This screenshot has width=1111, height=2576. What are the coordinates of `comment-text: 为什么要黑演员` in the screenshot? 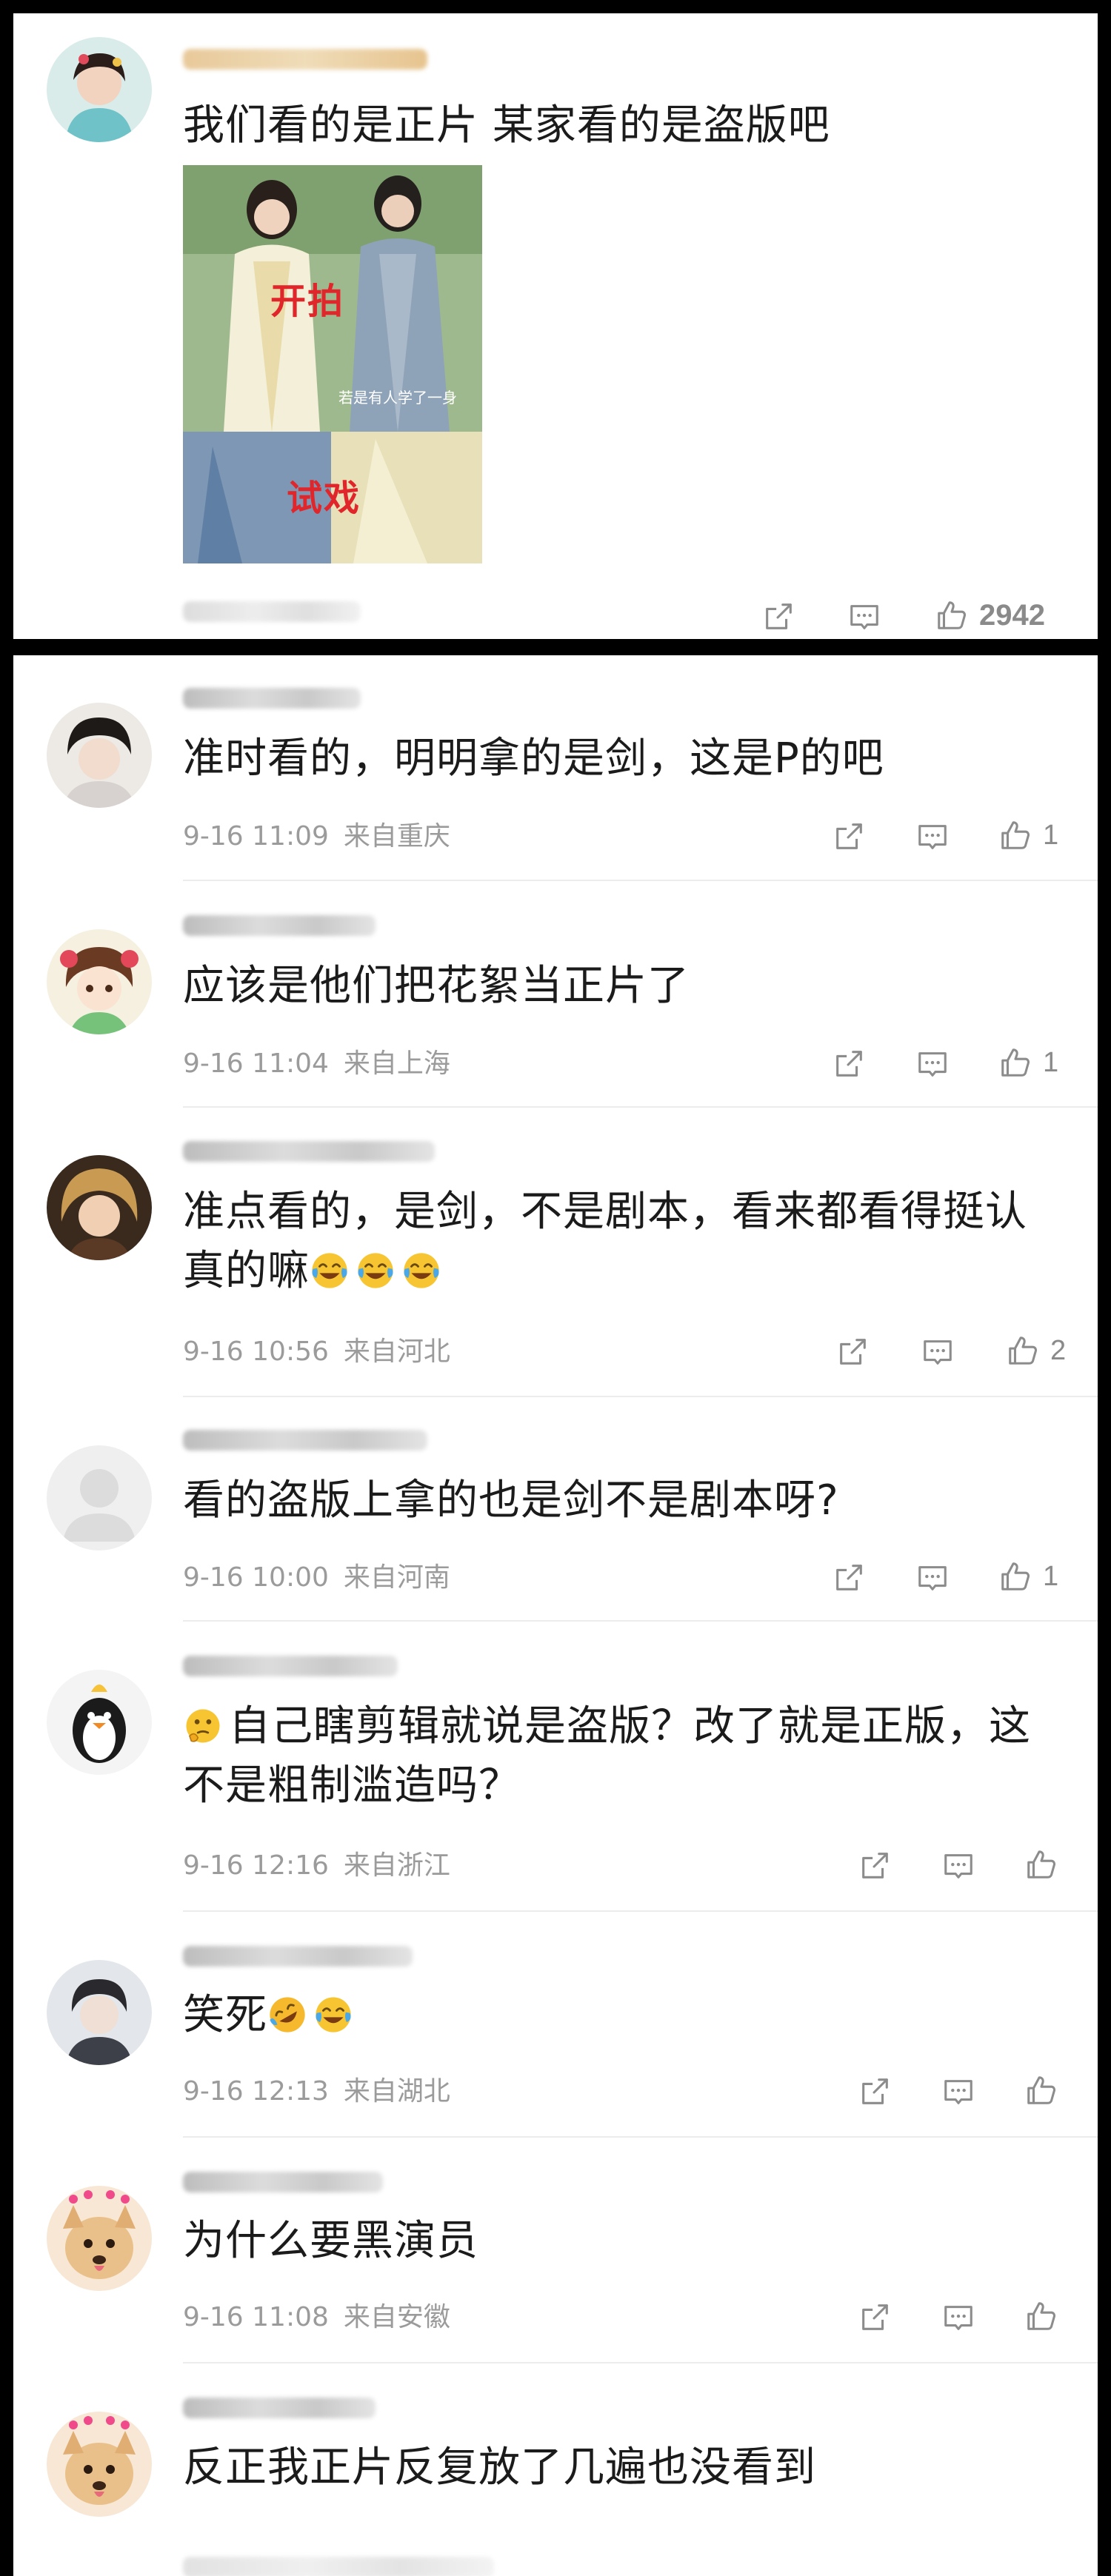 It's located at (331, 2241).